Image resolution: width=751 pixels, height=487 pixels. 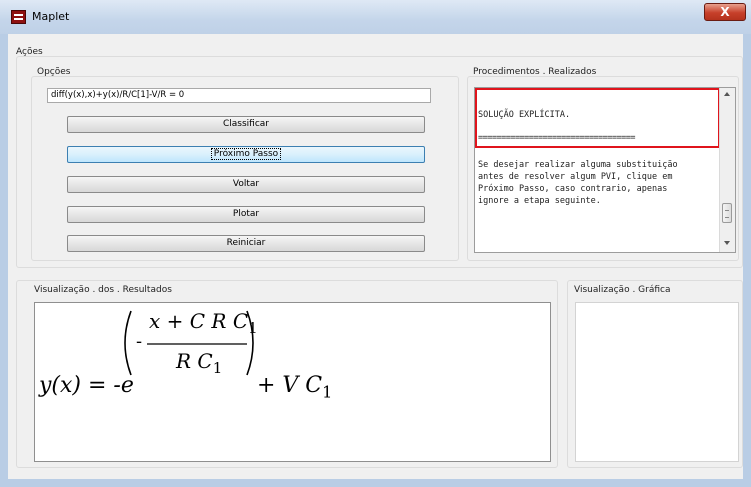 What do you see at coordinates (727, 243) in the screenshot?
I see `scroll-down-icon` at bounding box center [727, 243].